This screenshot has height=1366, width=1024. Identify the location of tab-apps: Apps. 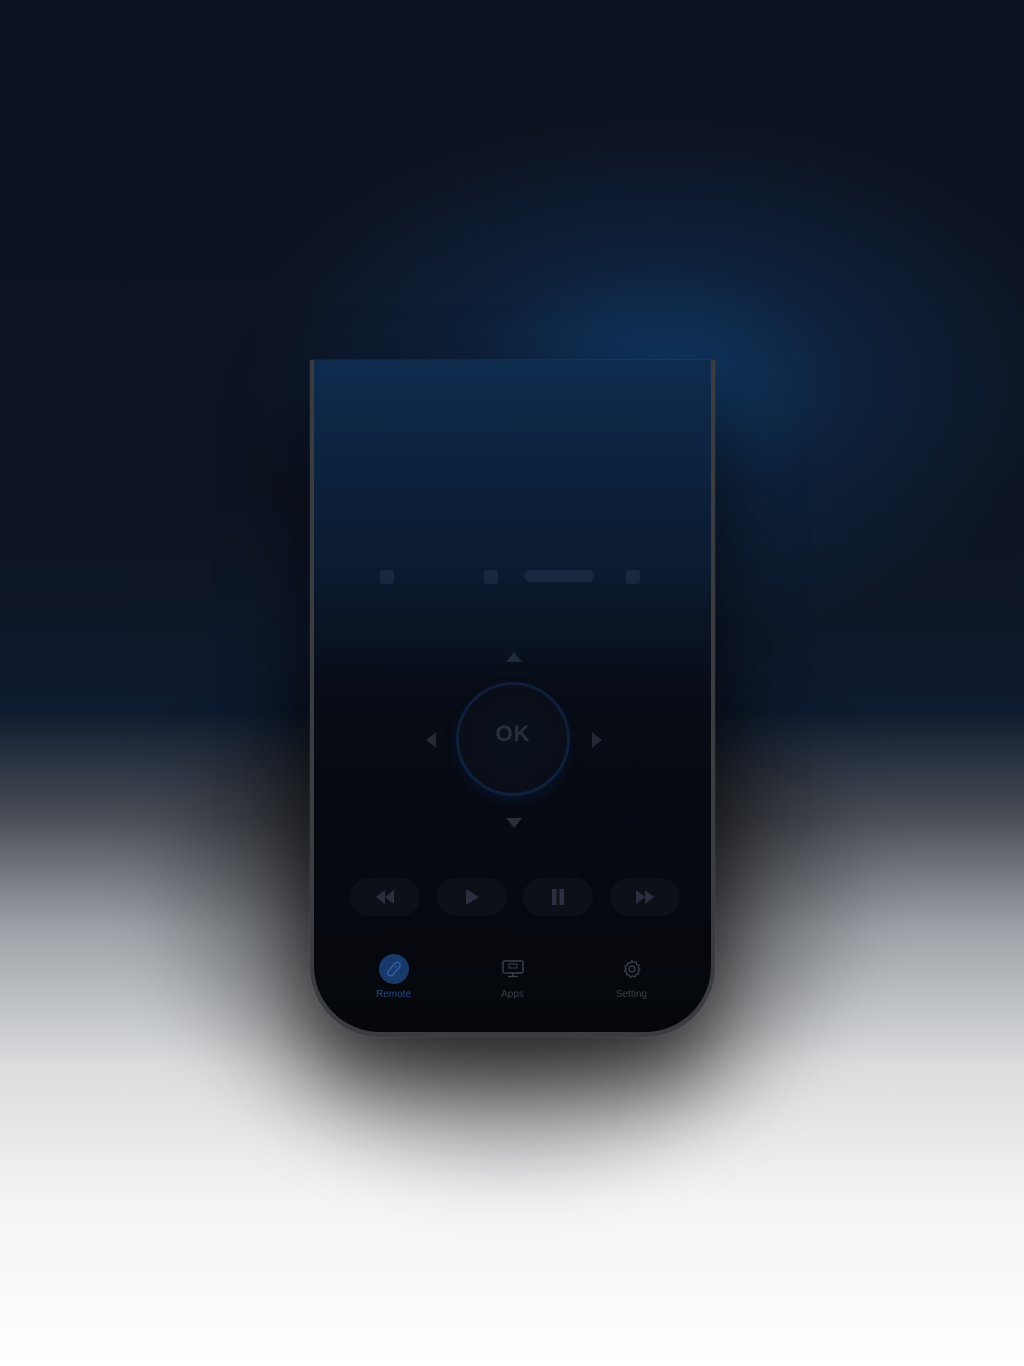
(513, 984).